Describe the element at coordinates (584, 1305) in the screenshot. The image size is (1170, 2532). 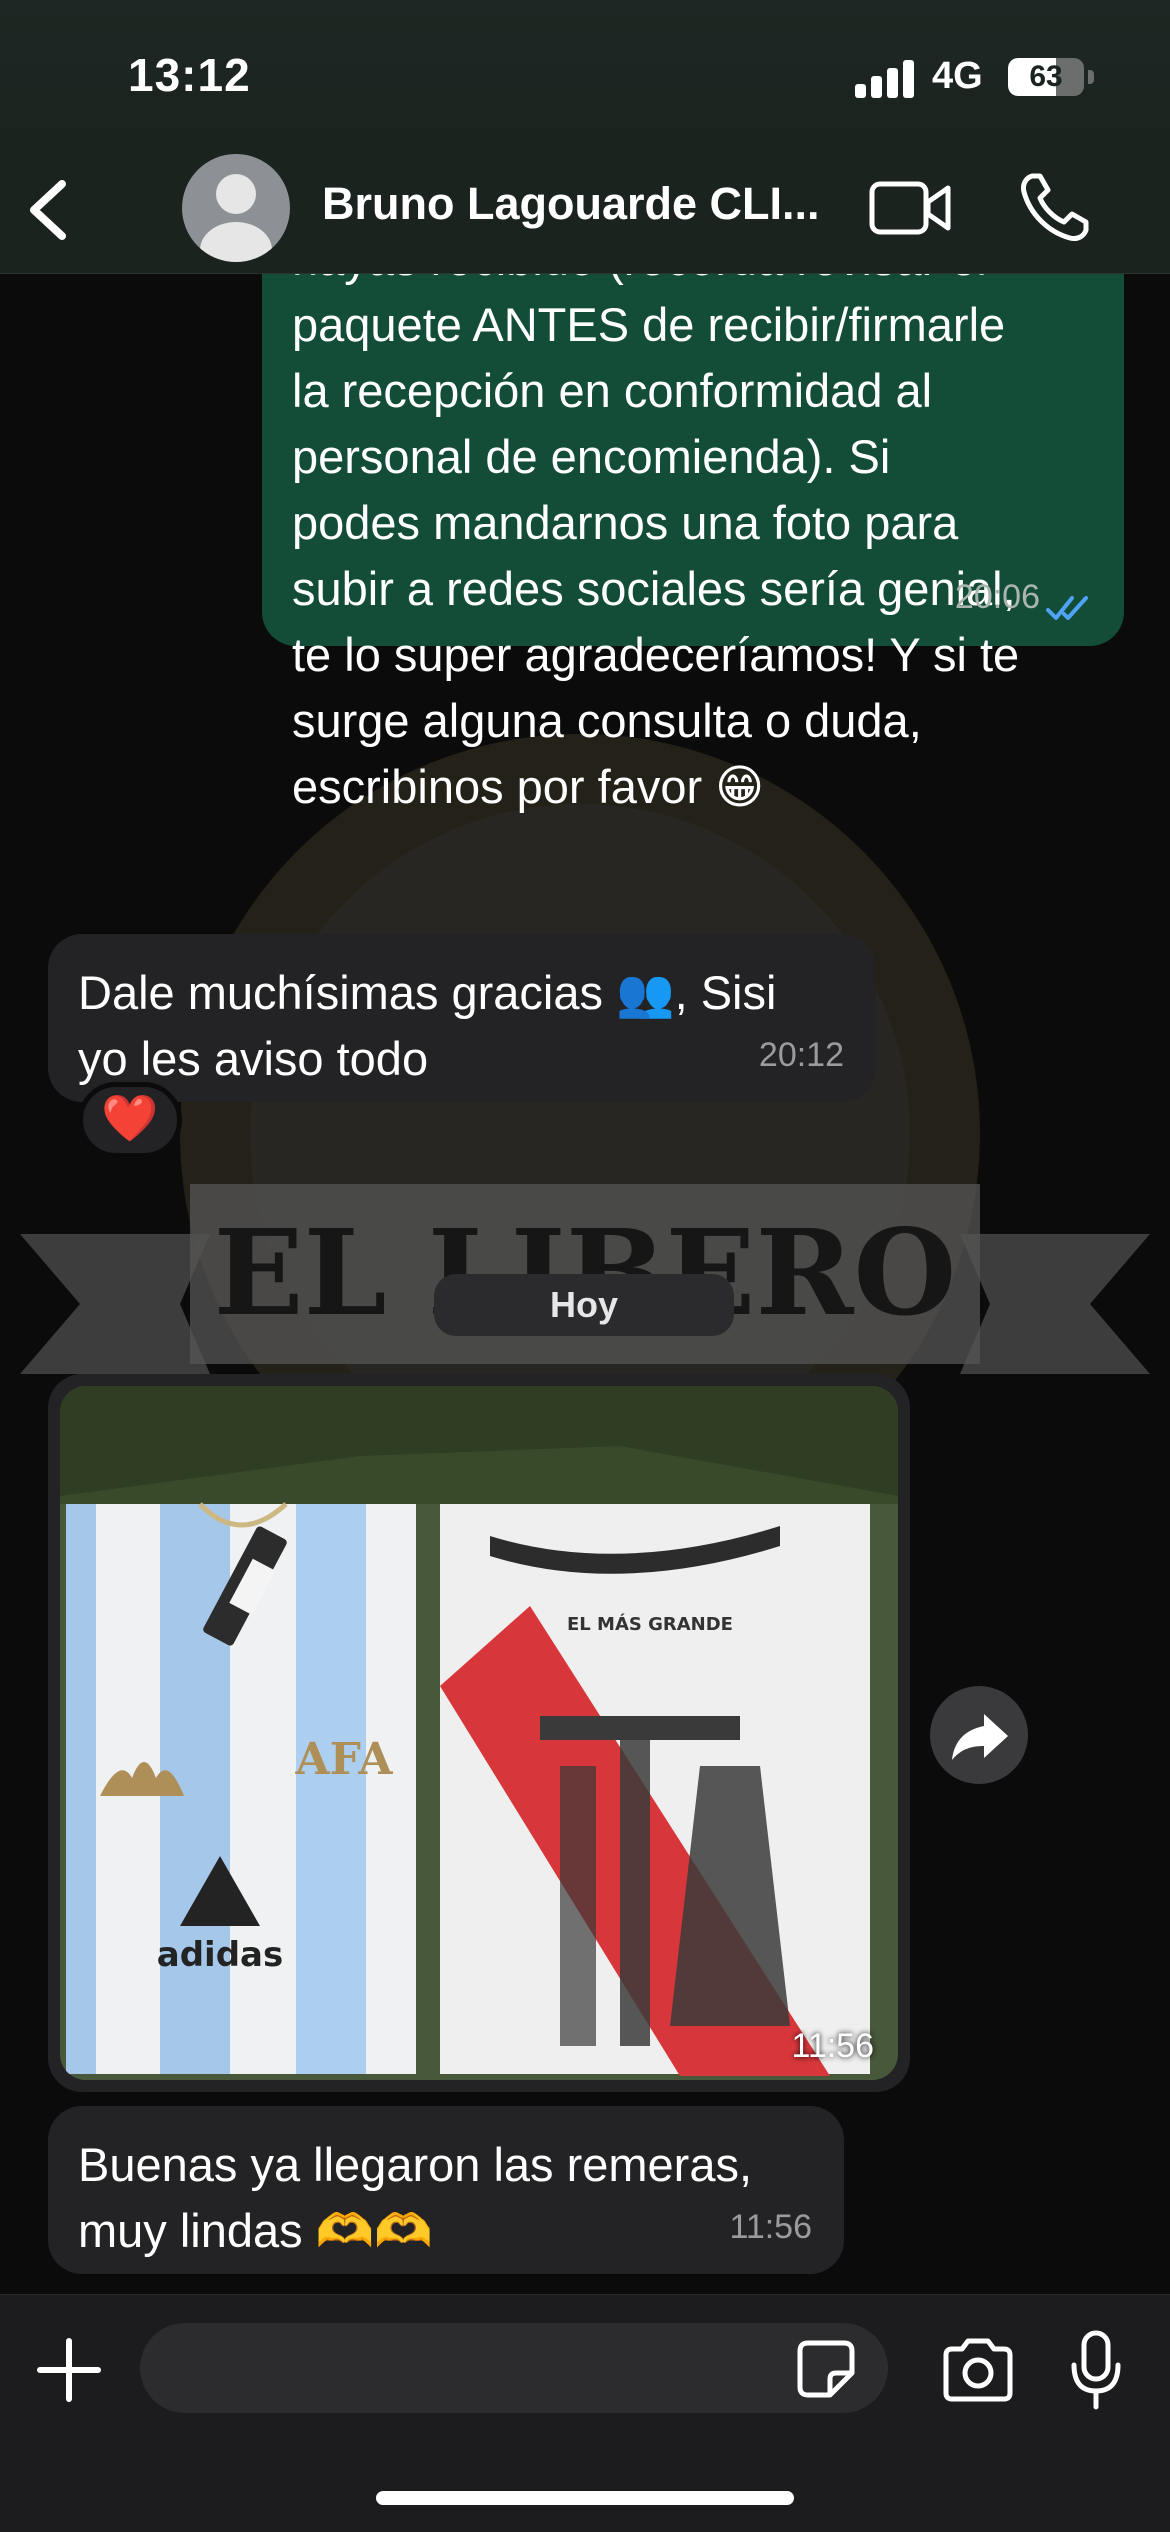
I see `day-separator: Hoy` at that location.